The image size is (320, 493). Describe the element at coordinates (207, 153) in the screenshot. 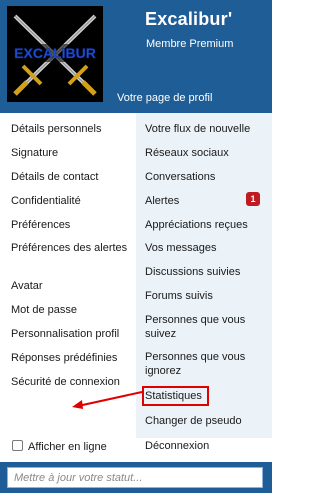

I see `menu-item-social-networks: Réseaux sociaux` at that location.